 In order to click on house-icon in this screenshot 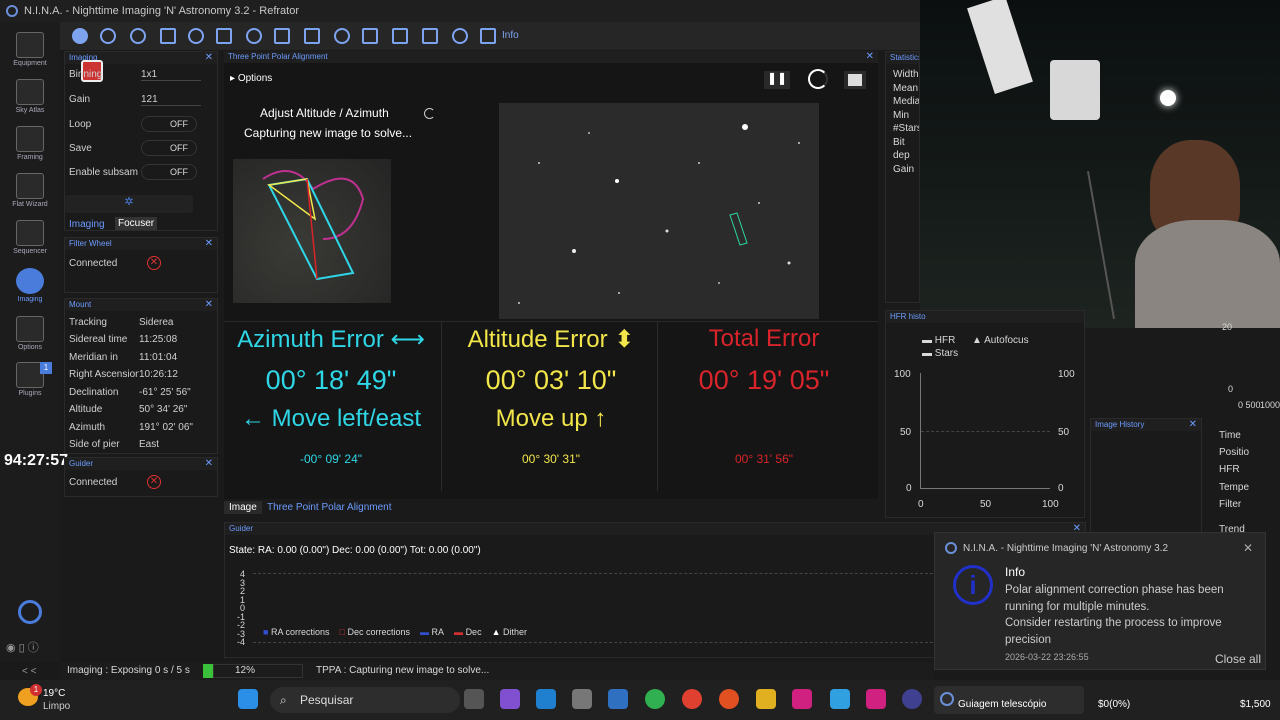, I will do `click(370, 36)`.